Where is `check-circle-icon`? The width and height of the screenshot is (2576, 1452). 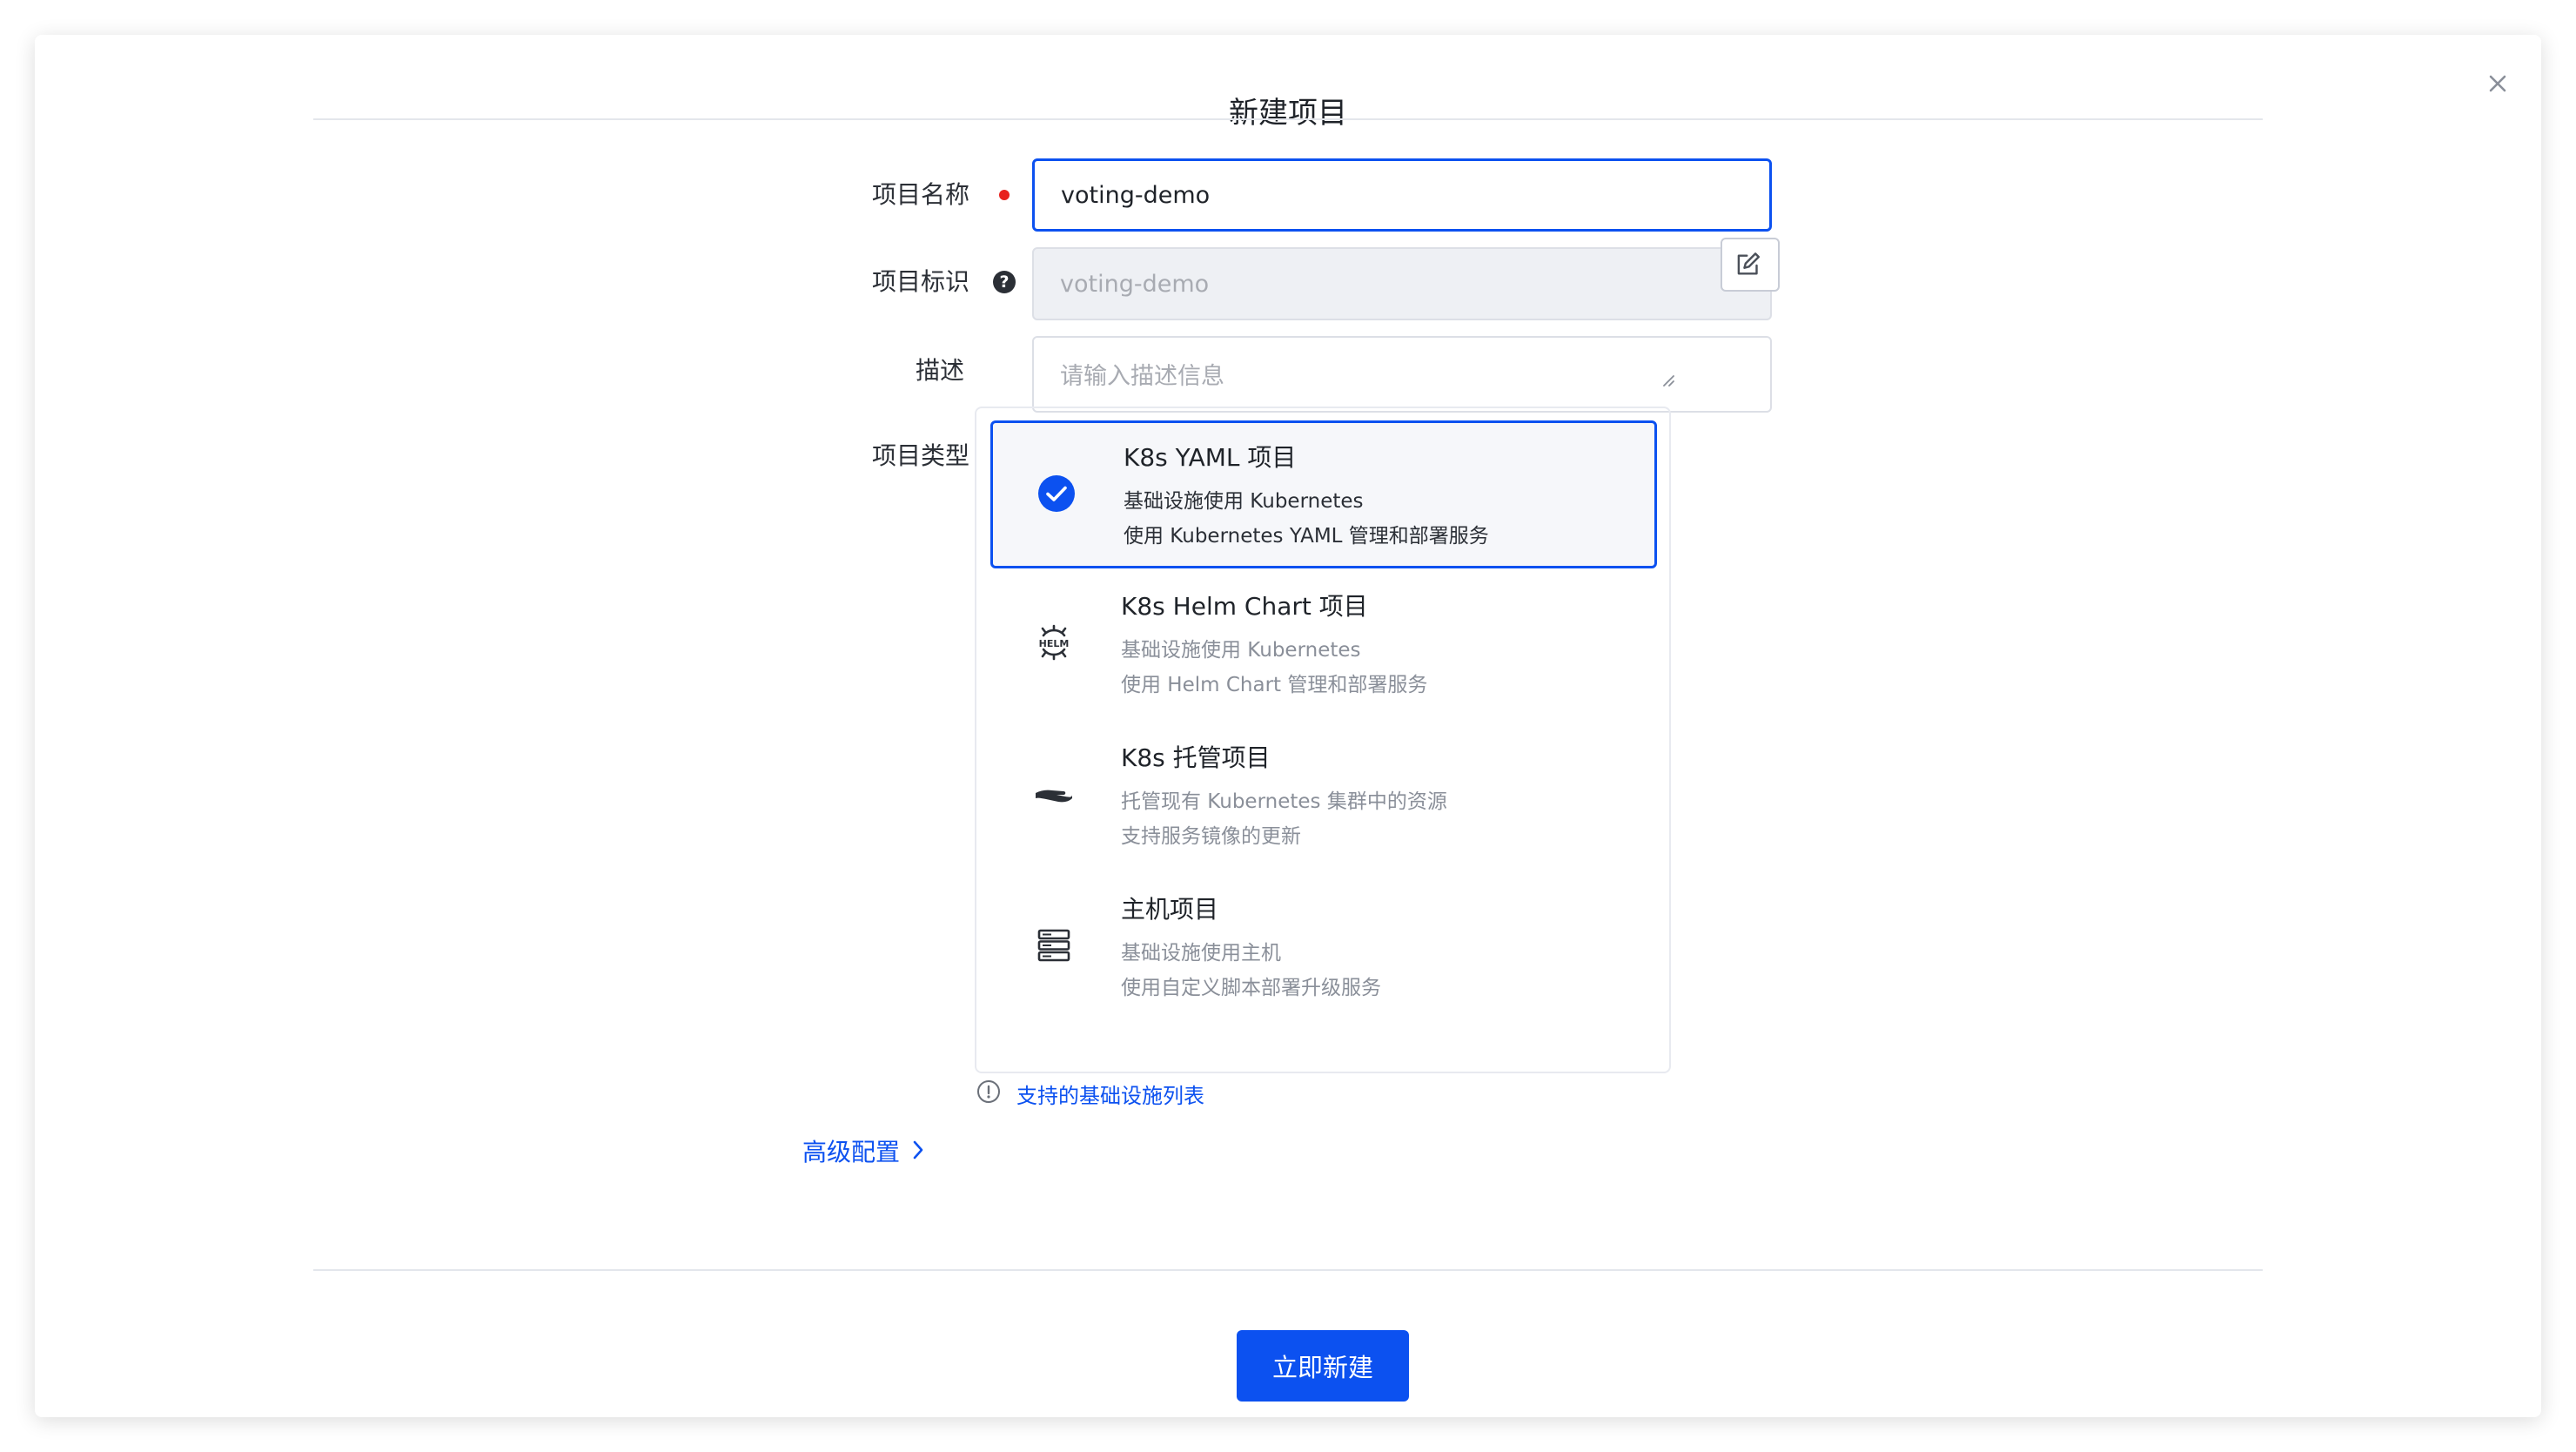
check-circle-icon is located at coordinates (1057, 493).